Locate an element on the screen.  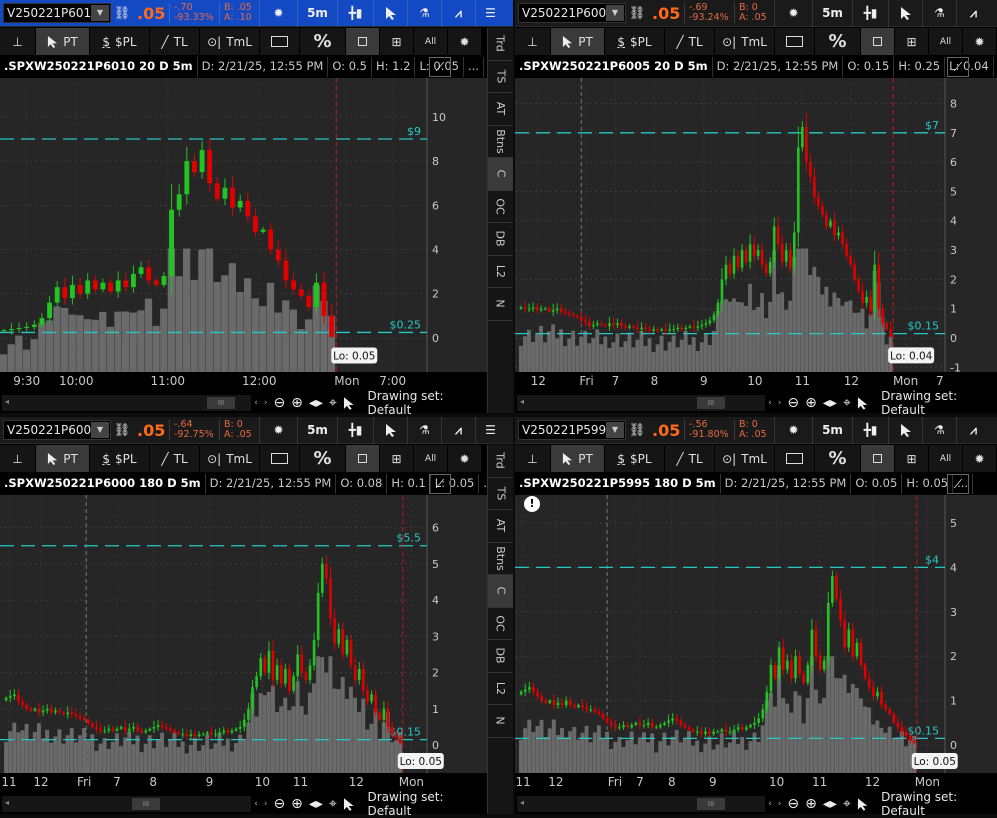
symbol-input: V250221P6005 is located at coordinates (568, 13).